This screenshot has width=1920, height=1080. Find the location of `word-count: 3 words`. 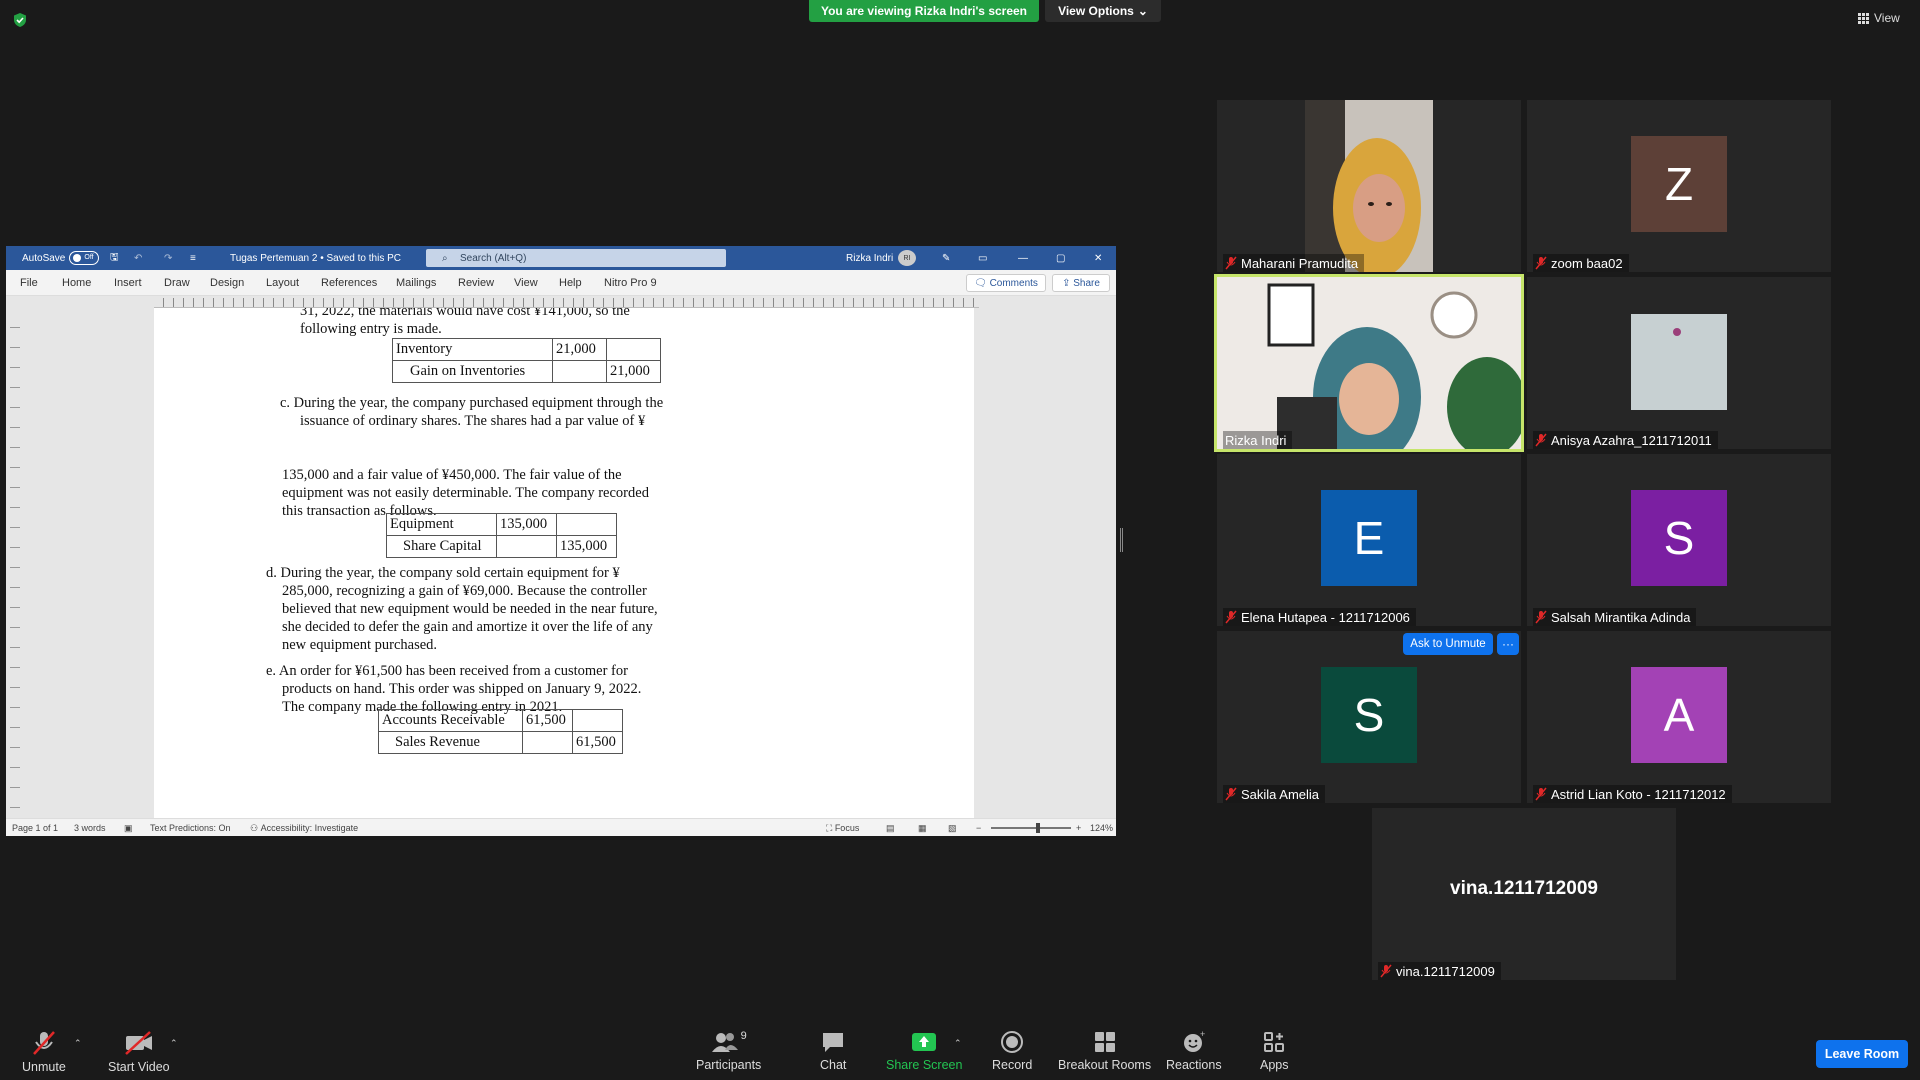

word-count: 3 words is located at coordinates (90, 827).